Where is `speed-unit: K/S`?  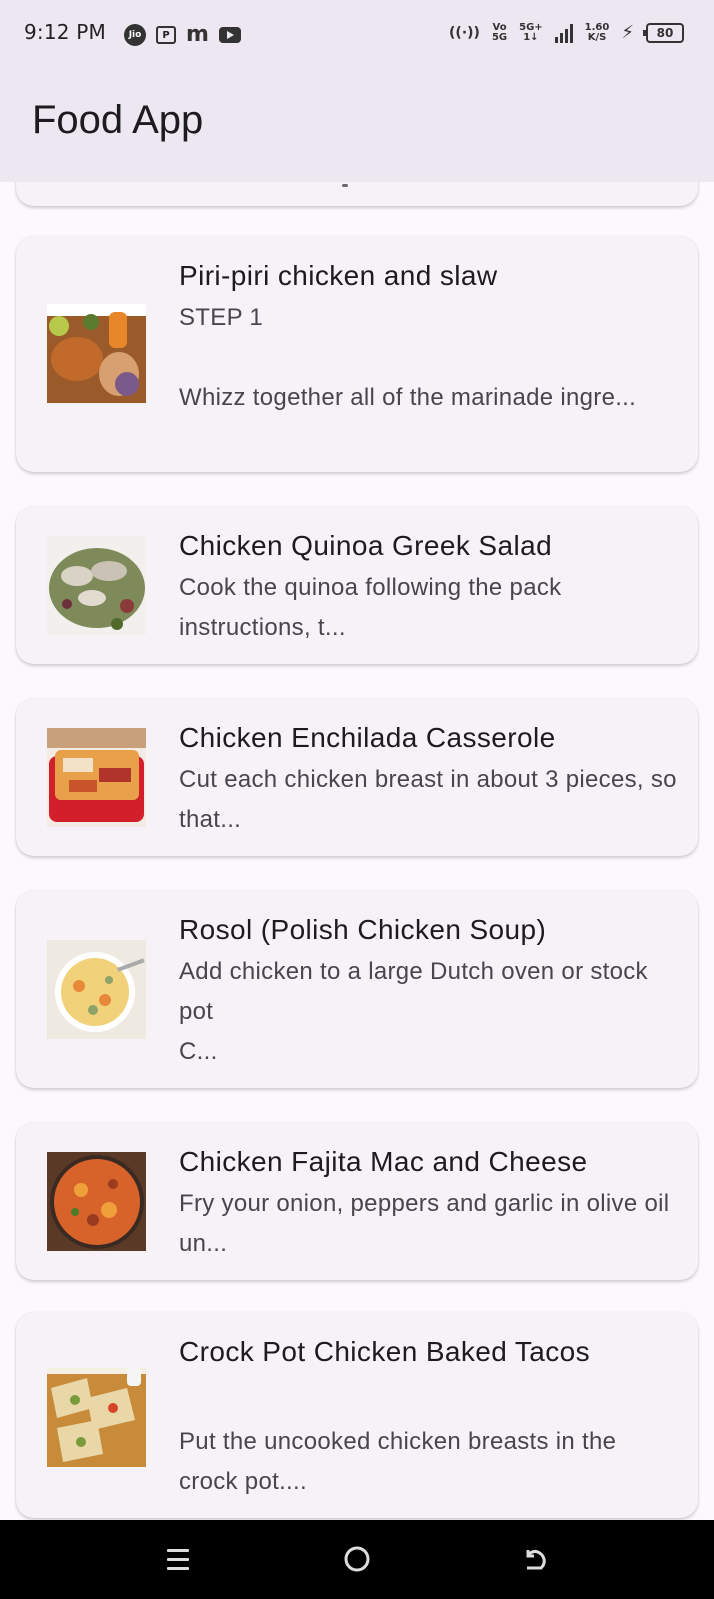
speed-unit: K/S is located at coordinates (597, 37).